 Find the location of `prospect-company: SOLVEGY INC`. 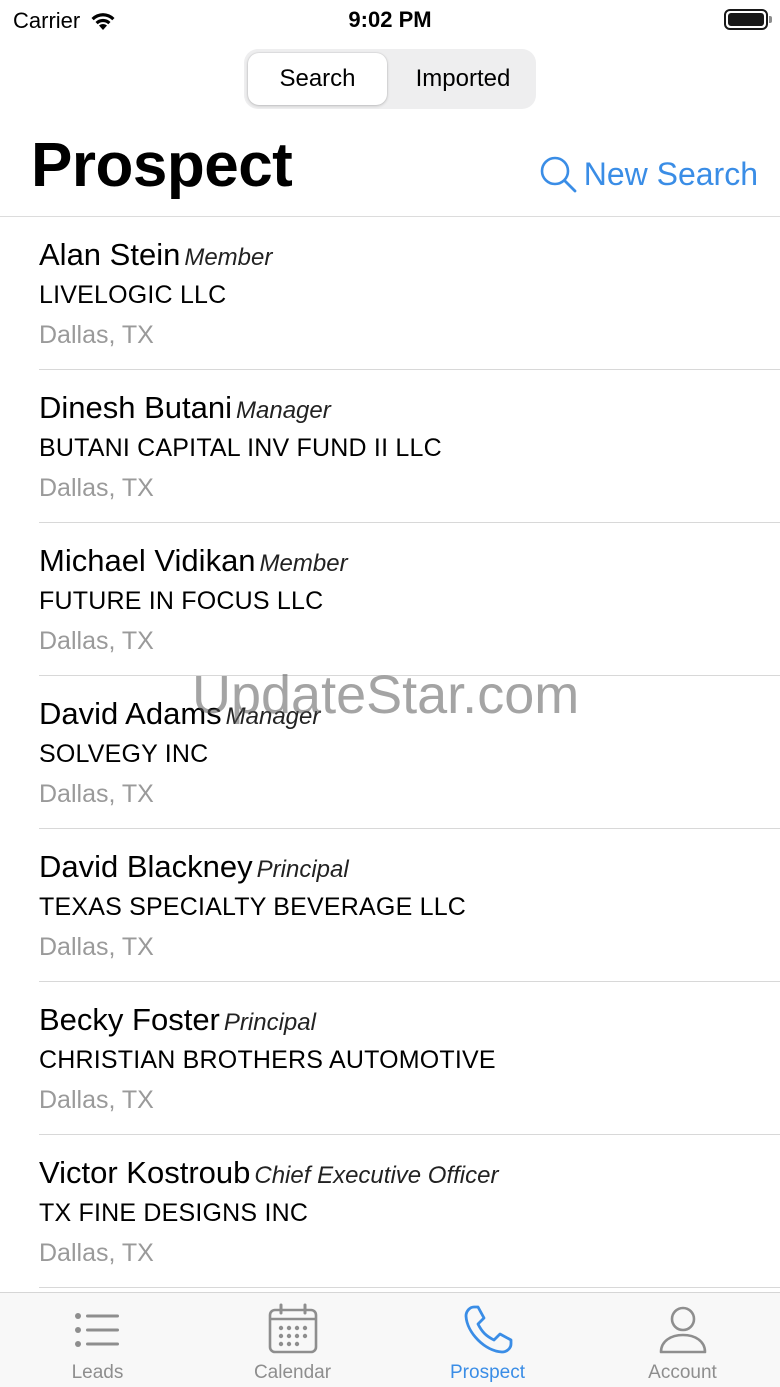

prospect-company: SOLVEGY INC is located at coordinates (124, 754).